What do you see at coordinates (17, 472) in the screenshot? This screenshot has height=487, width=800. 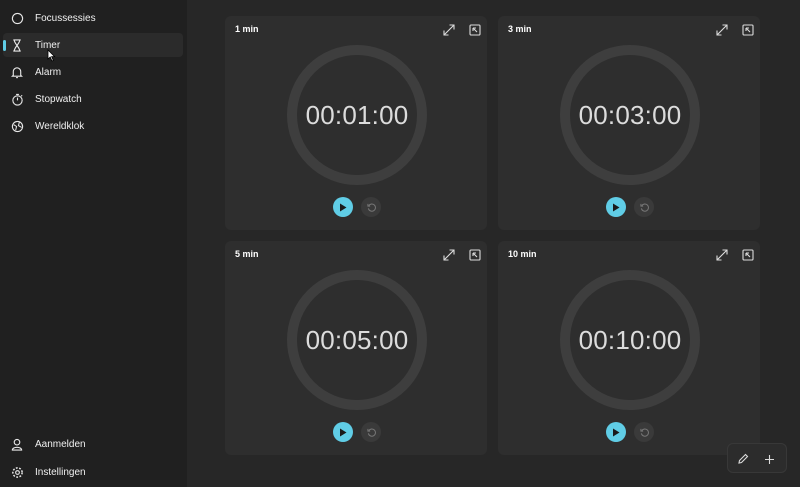 I see `gear-icon` at bounding box center [17, 472].